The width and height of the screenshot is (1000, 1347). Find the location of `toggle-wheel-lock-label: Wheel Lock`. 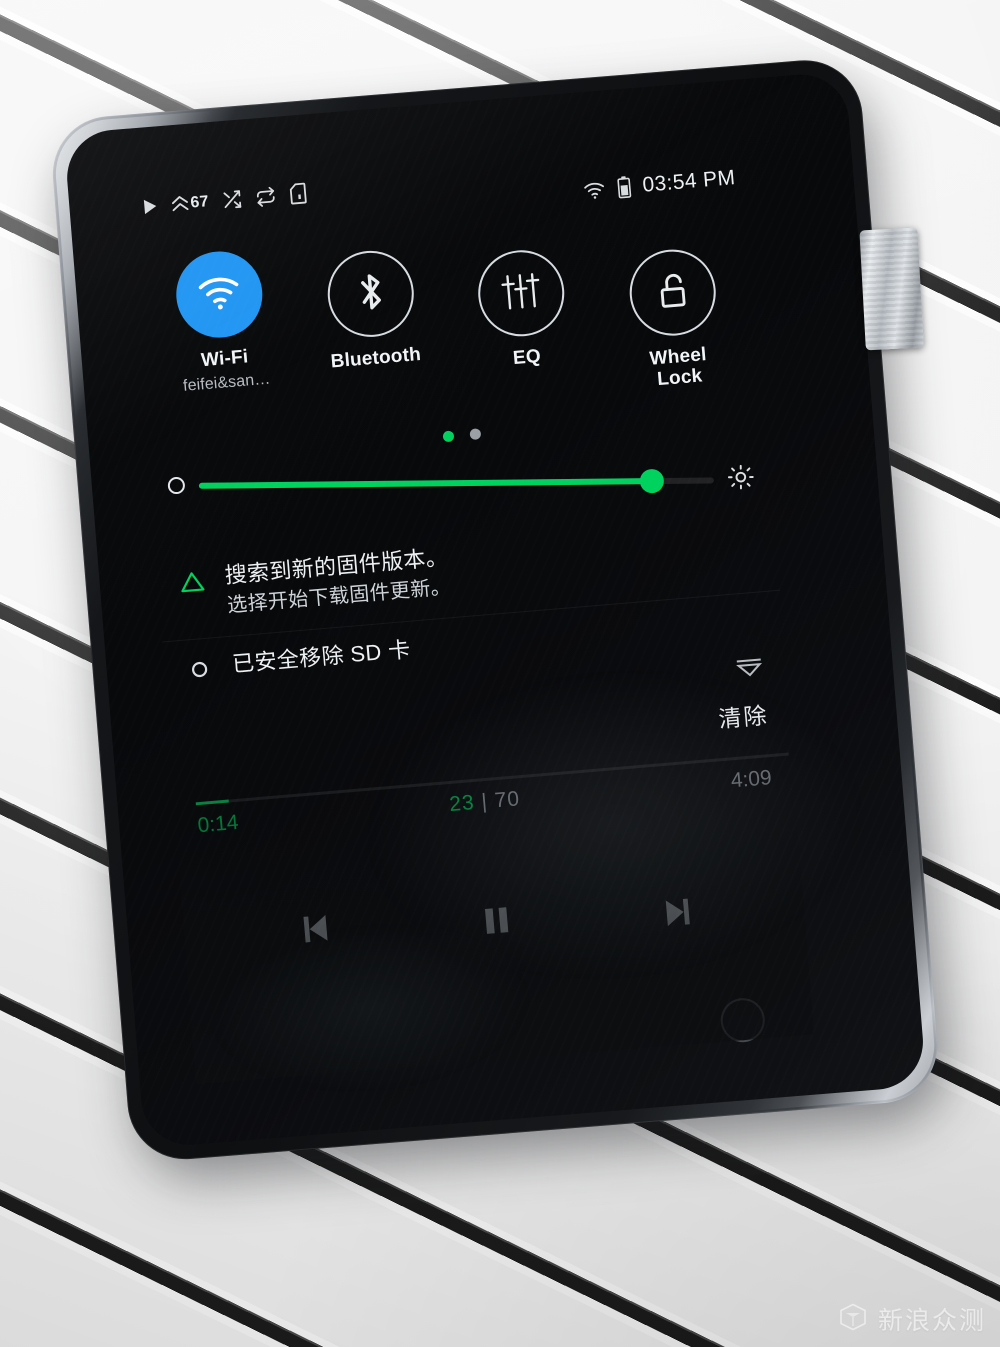

toggle-wheel-lock-label: Wheel Lock is located at coordinates (678, 367).